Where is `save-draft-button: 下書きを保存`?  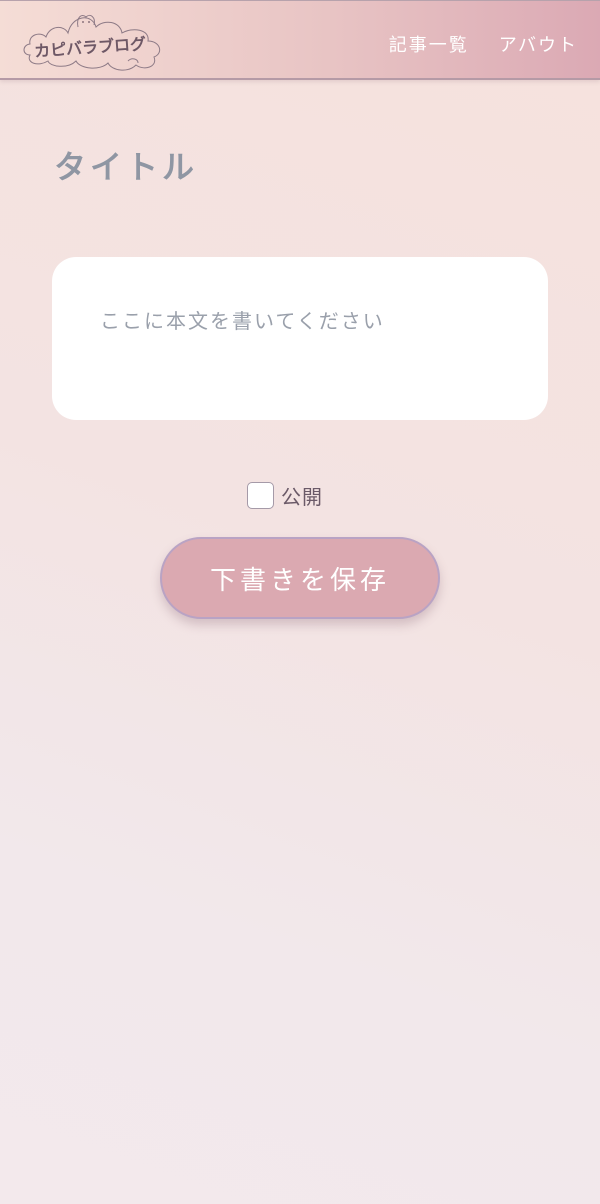 save-draft-button: 下書きを保存 is located at coordinates (300, 578).